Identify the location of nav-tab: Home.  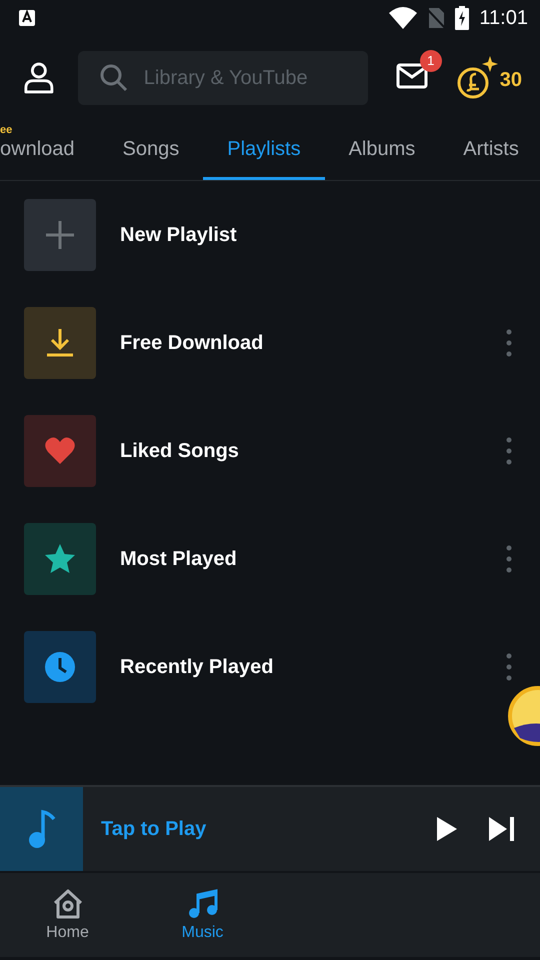
(67, 915).